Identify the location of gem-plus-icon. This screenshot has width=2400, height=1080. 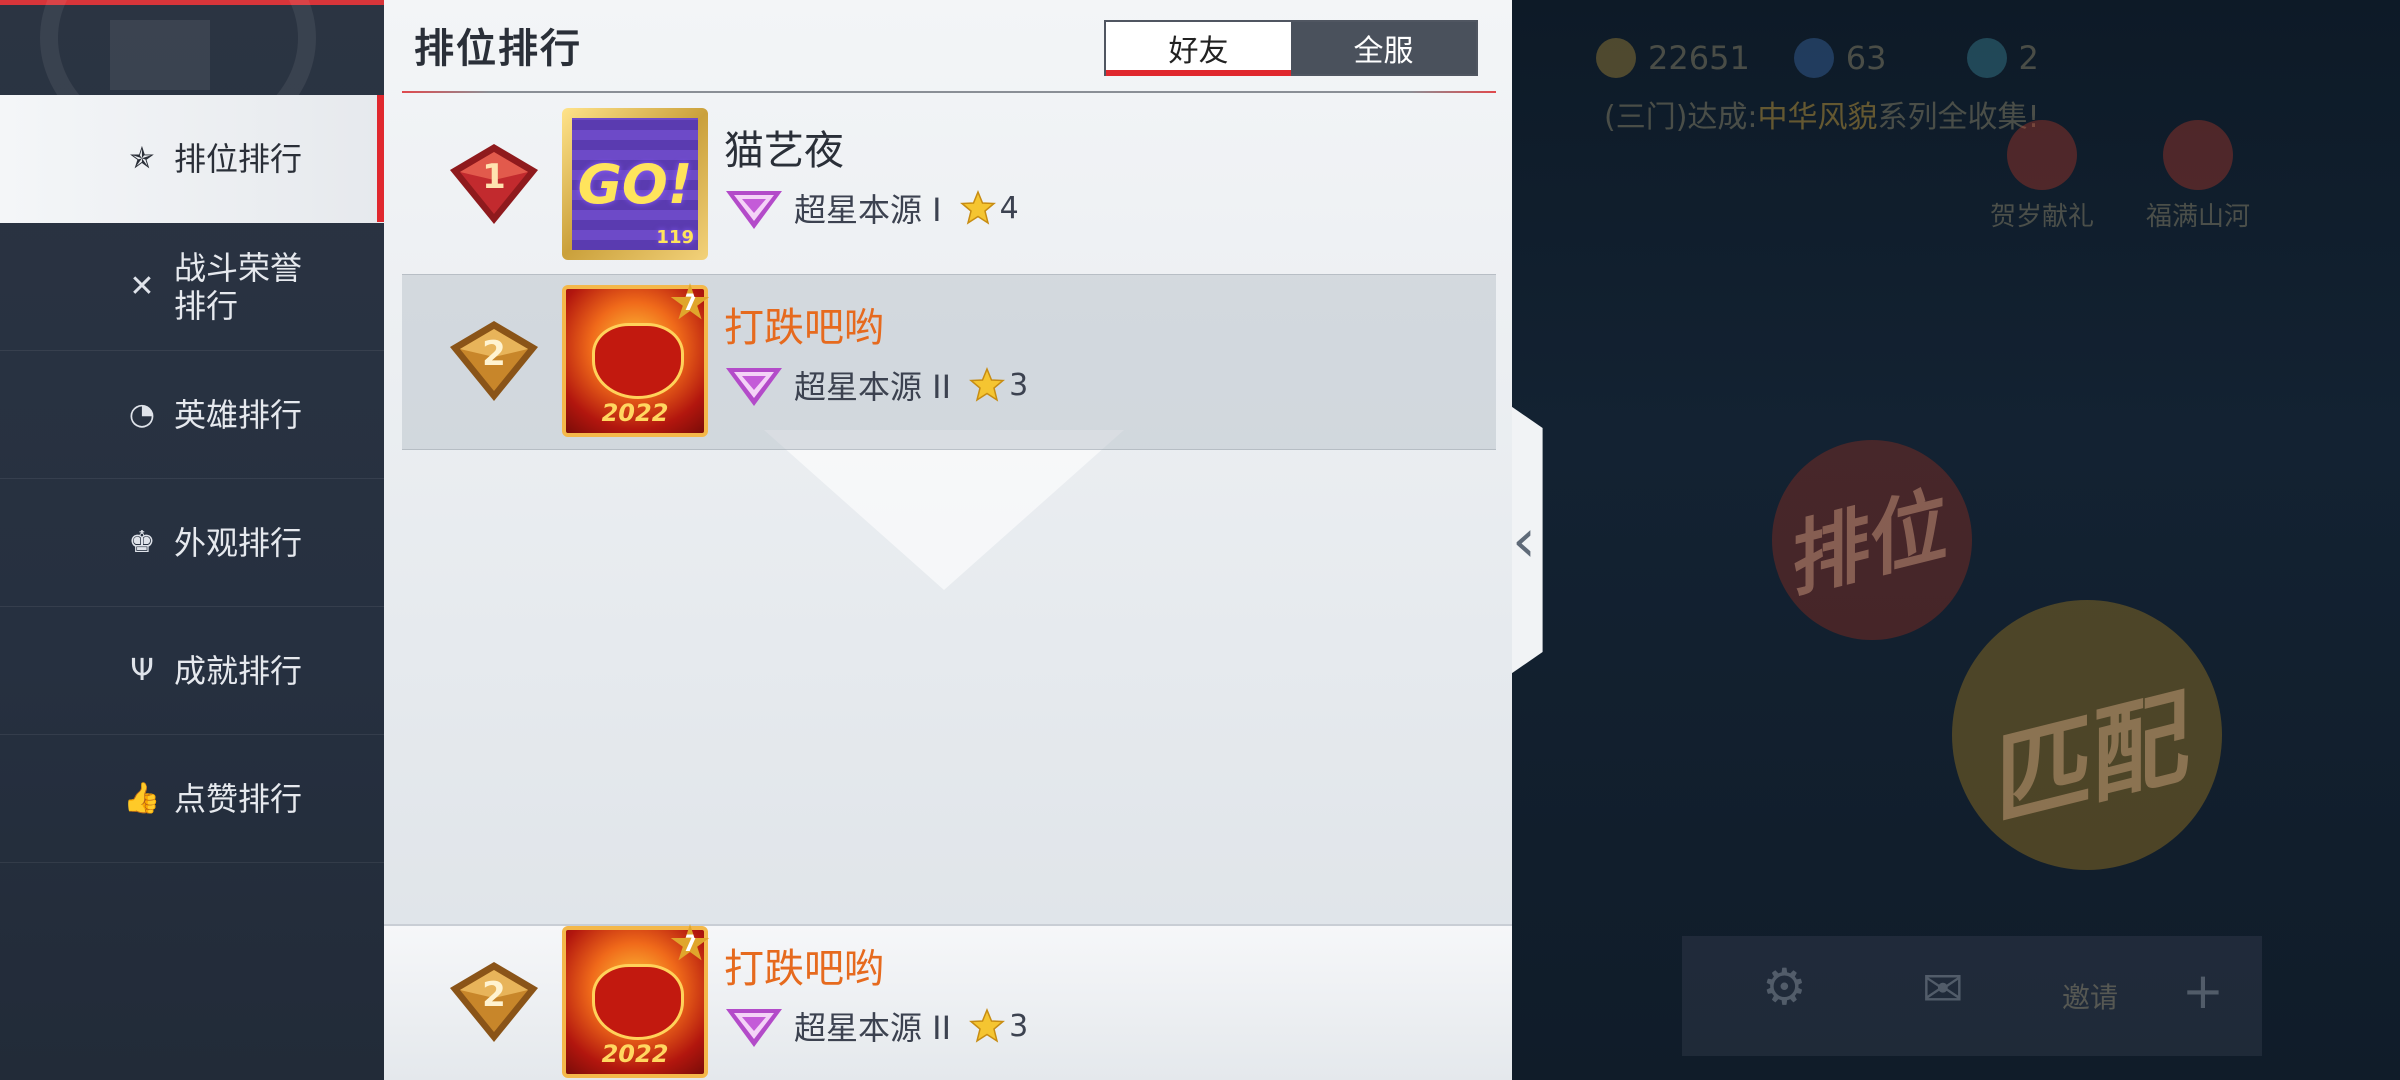
(1813, 58).